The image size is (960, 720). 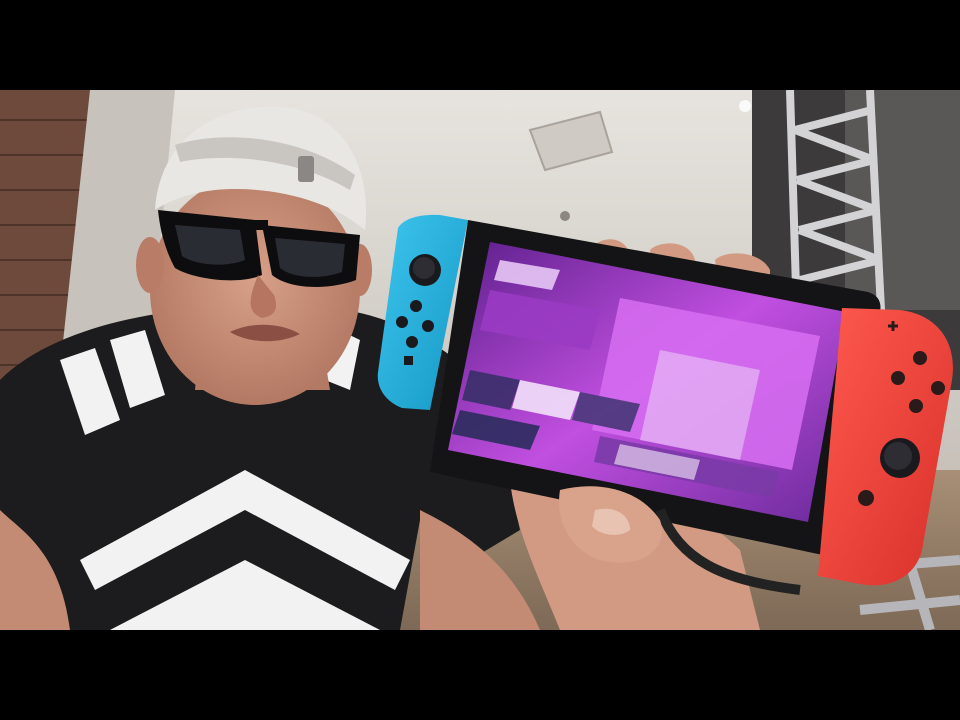 What do you see at coordinates (480, 675) in the screenshot?
I see `letterbox-bottom` at bounding box center [480, 675].